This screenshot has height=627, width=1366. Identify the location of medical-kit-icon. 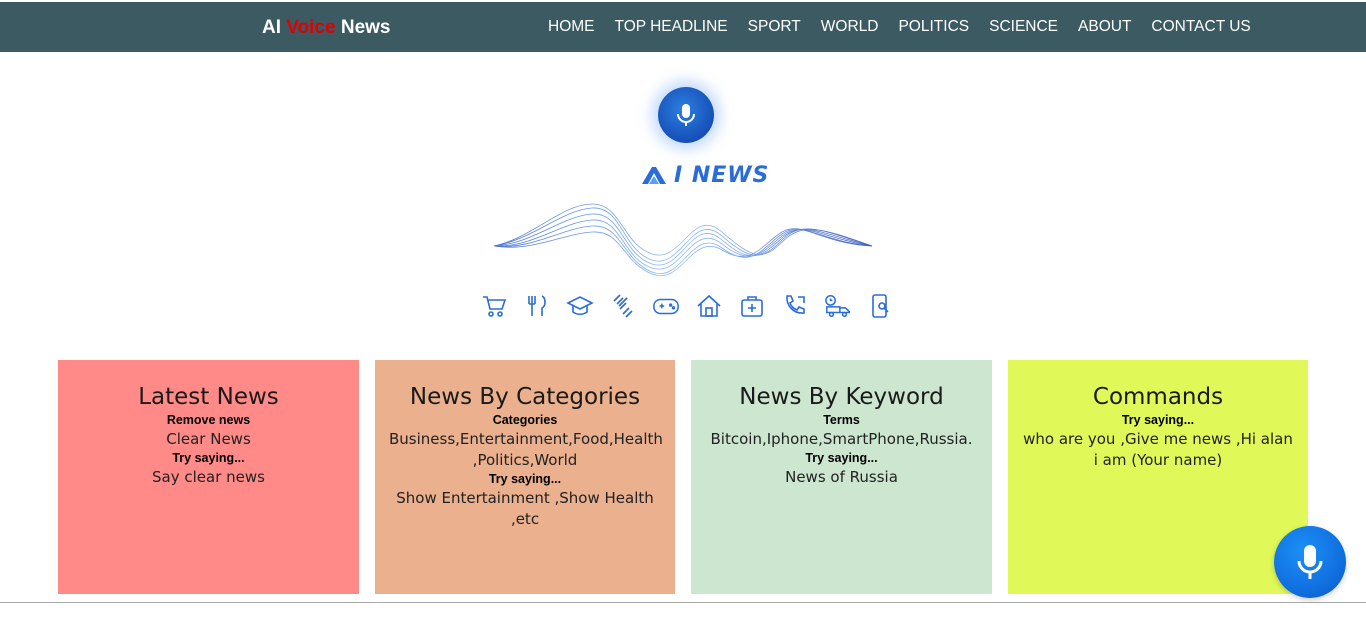
(752, 306).